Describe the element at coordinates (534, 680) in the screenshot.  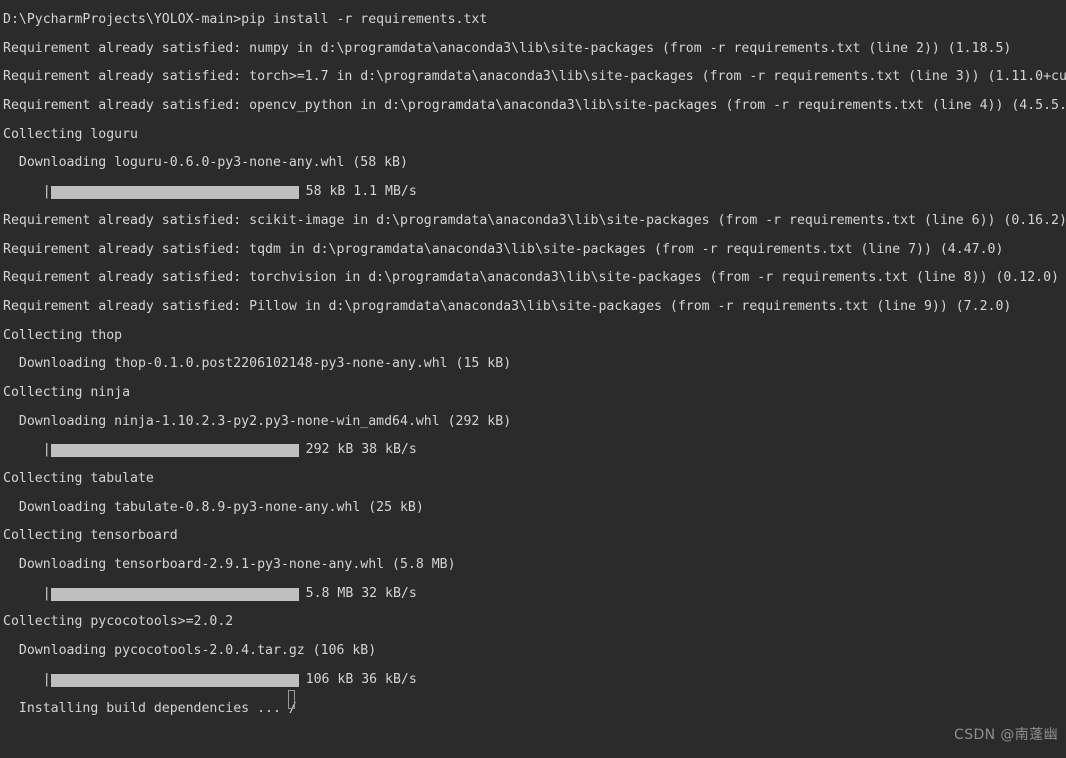
I see `download-progress-row: | 106 kB 36 kB/s` at that location.